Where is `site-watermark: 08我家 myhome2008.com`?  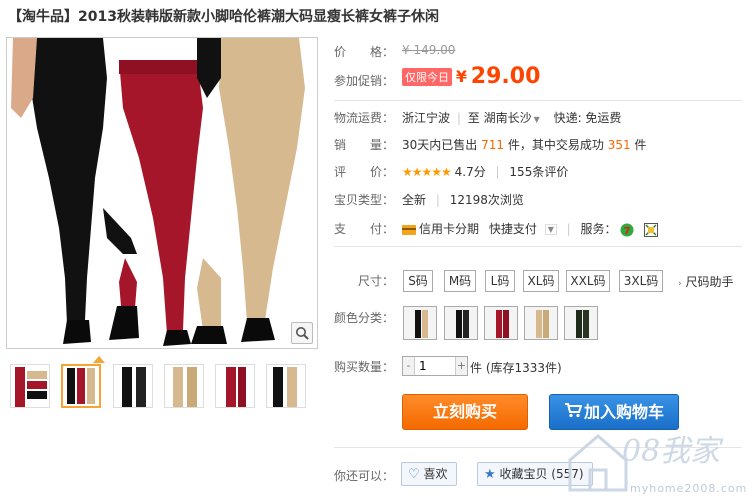
site-watermark: 08我家 myhome2008.com is located at coordinates (655, 460).